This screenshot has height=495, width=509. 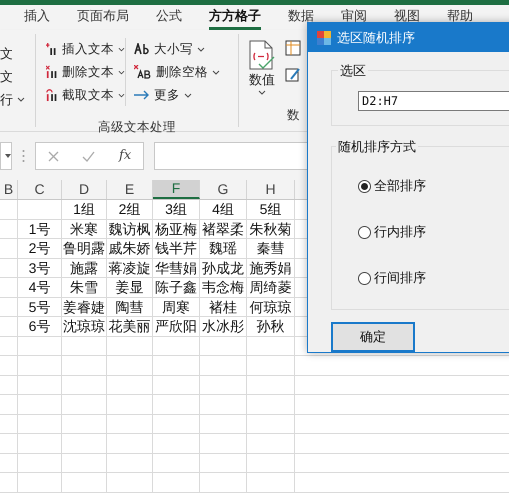 What do you see at coordinates (176, 248) in the screenshot?
I see `table-cell: 钱半芹` at bounding box center [176, 248].